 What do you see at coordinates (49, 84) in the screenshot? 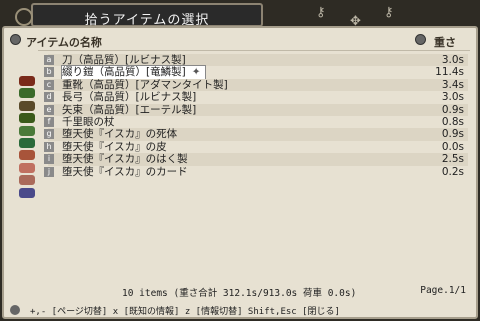
I see `item-key: c` at bounding box center [49, 84].